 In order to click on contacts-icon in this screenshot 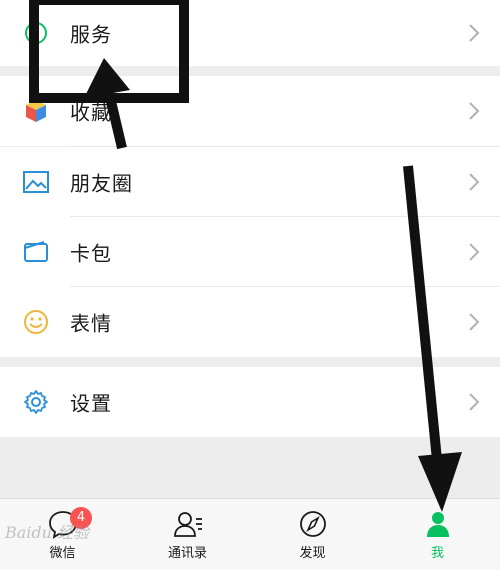, I will do `click(187, 524)`.